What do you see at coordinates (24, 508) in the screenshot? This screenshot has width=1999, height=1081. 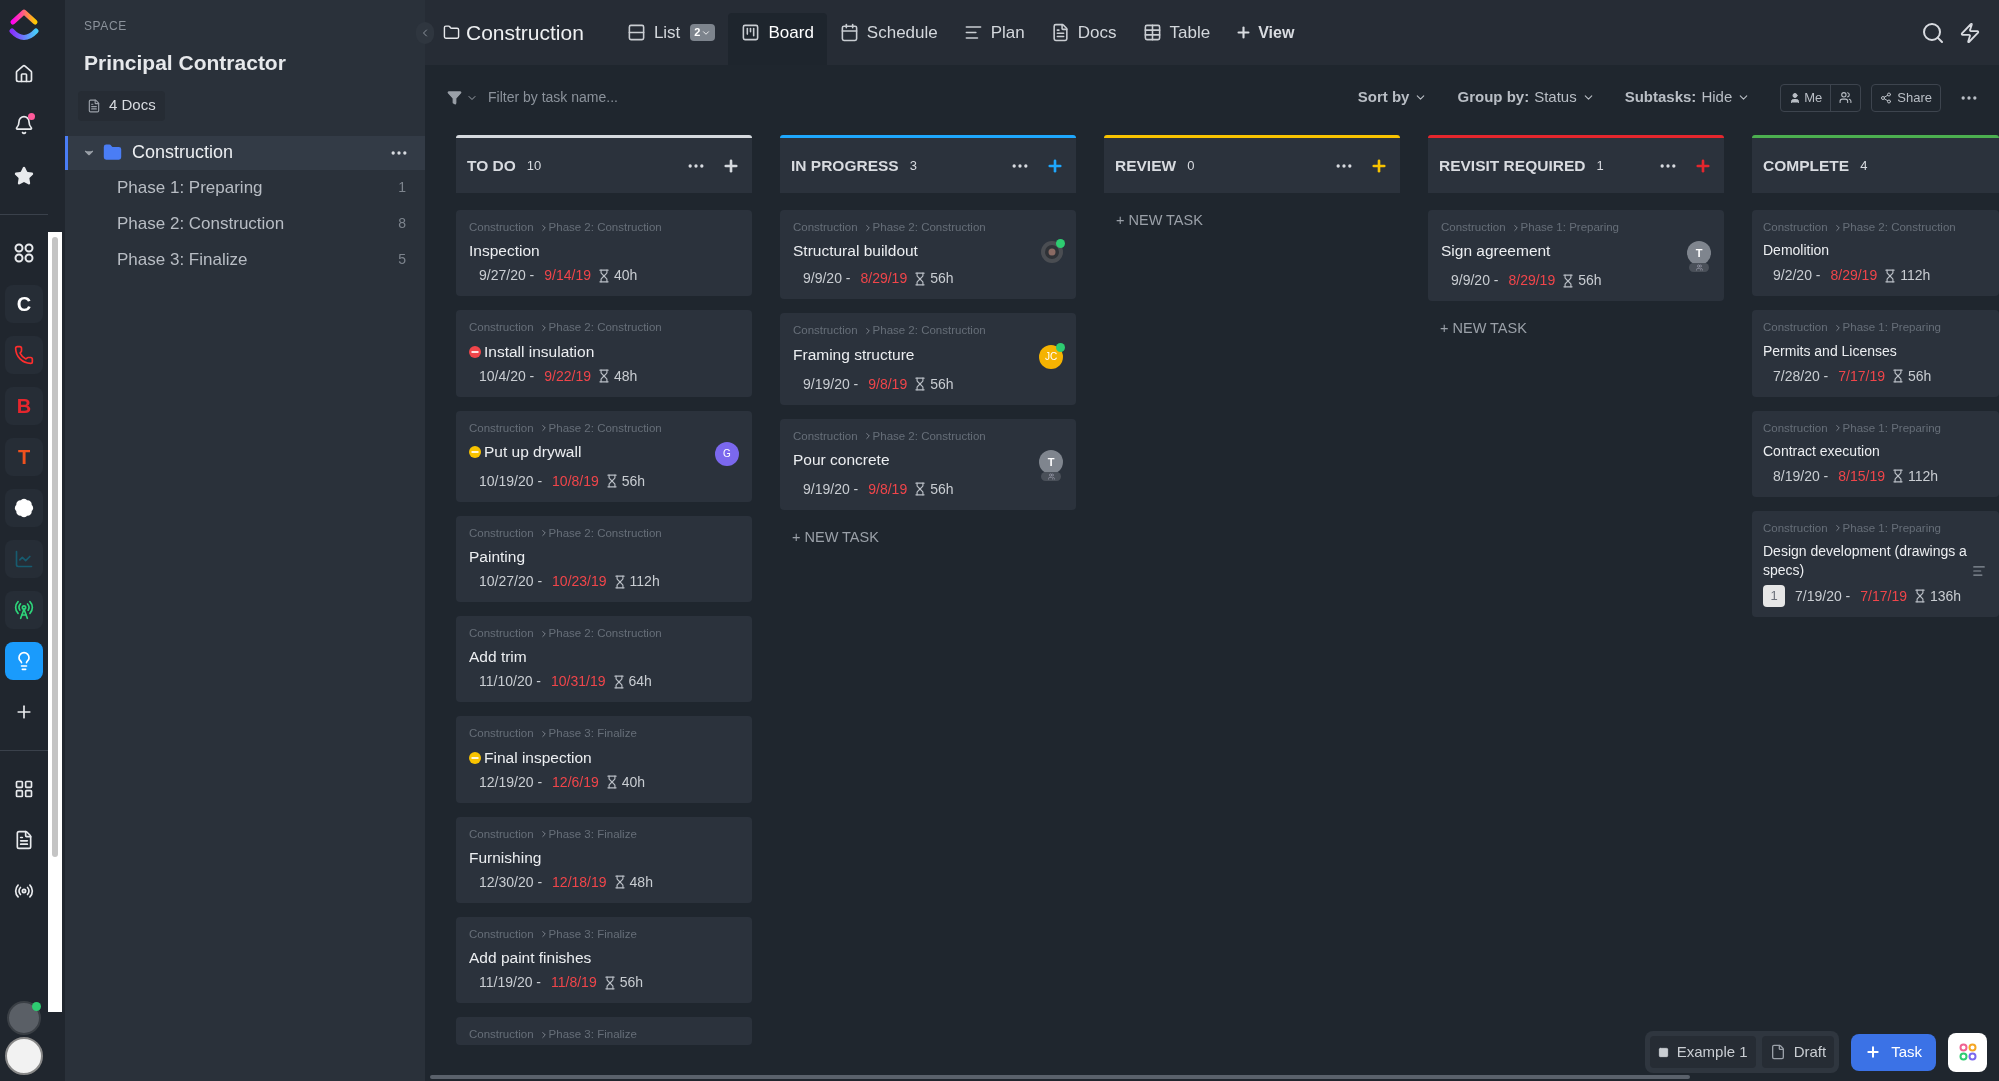 I see `seal-button` at bounding box center [24, 508].